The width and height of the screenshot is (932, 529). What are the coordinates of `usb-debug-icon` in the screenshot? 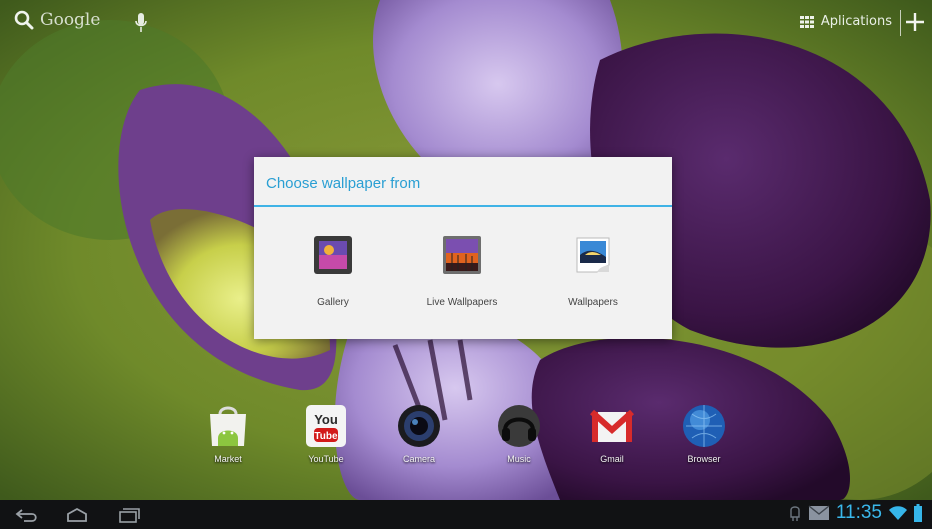 It's located at (795, 513).